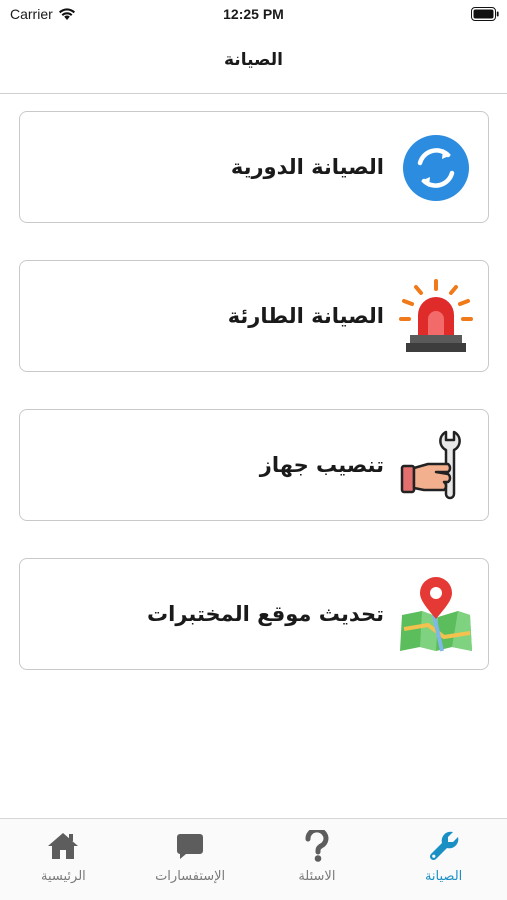  Describe the element at coordinates (305, 316) in the screenshot. I see `card-label: الصيانة الطارئة` at that location.